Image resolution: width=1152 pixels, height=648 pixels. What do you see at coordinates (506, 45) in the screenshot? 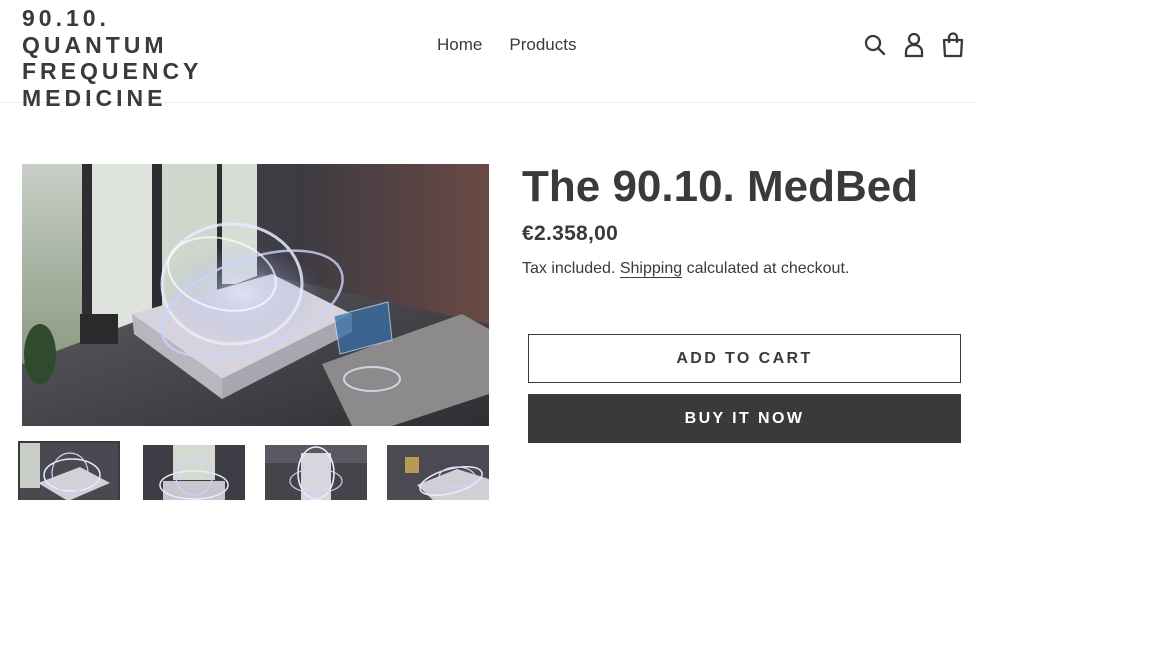
I see `main-nav: Home Products` at bounding box center [506, 45].